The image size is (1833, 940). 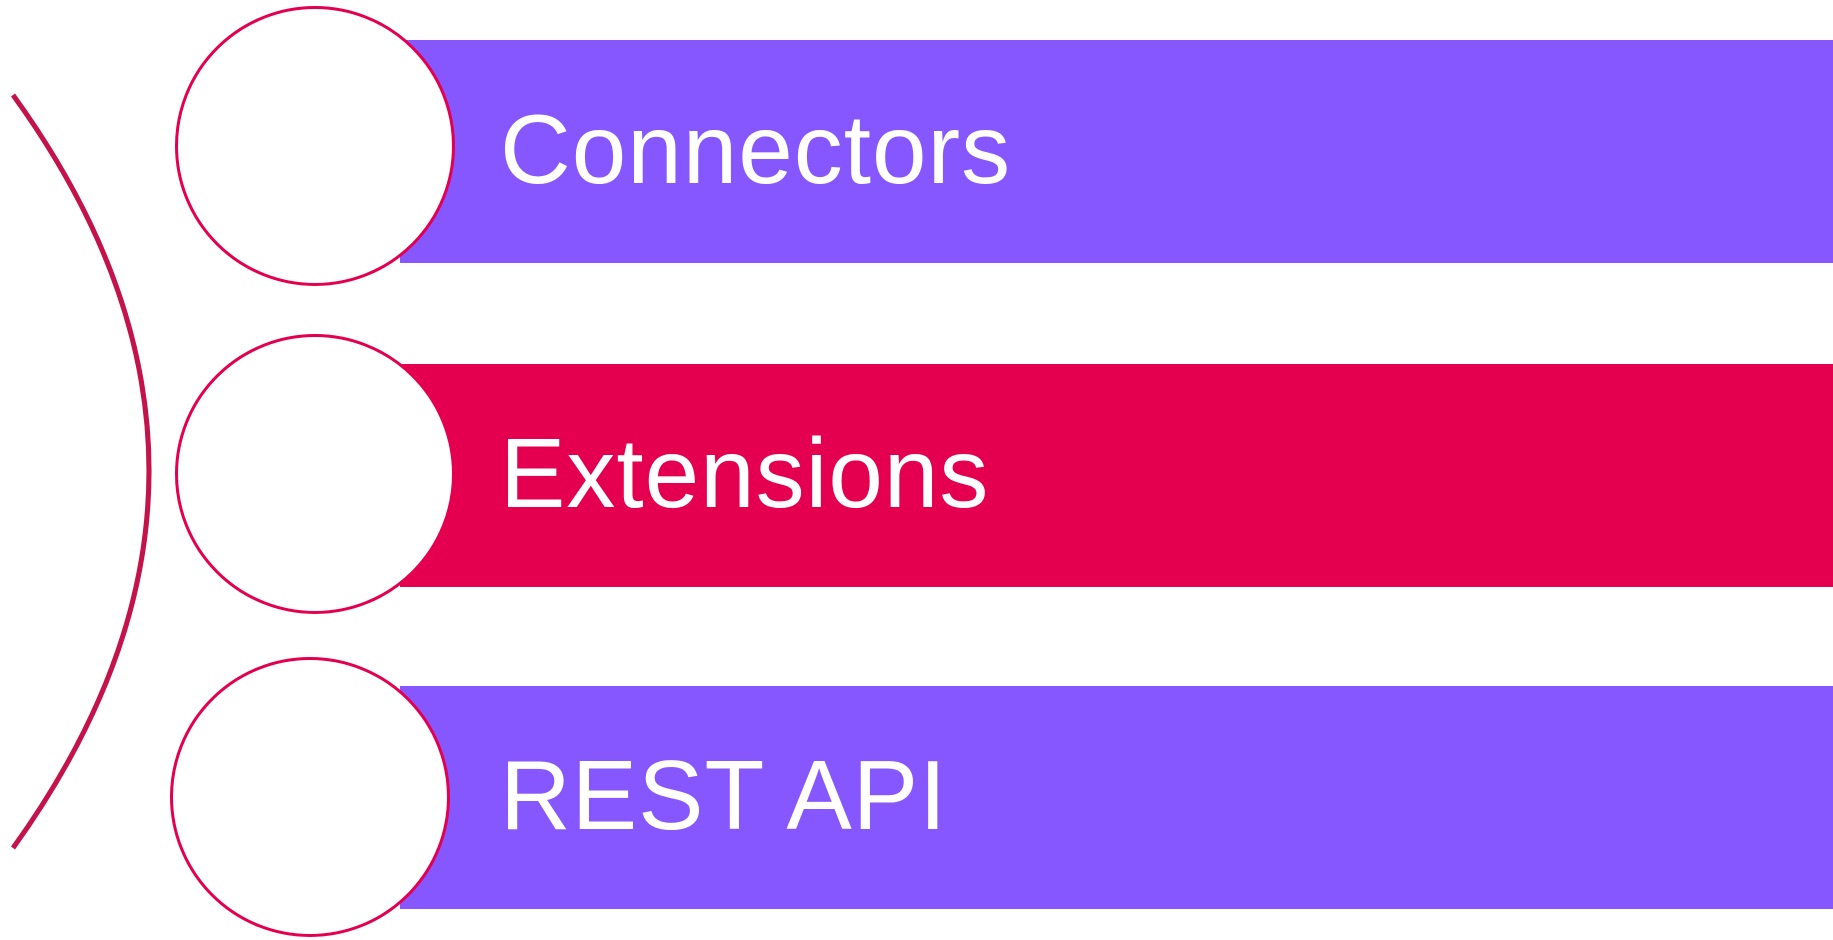 What do you see at coordinates (756, 149) in the screenshot?
I see `label-connectors: Connectors` at bounding box center [756, 149].